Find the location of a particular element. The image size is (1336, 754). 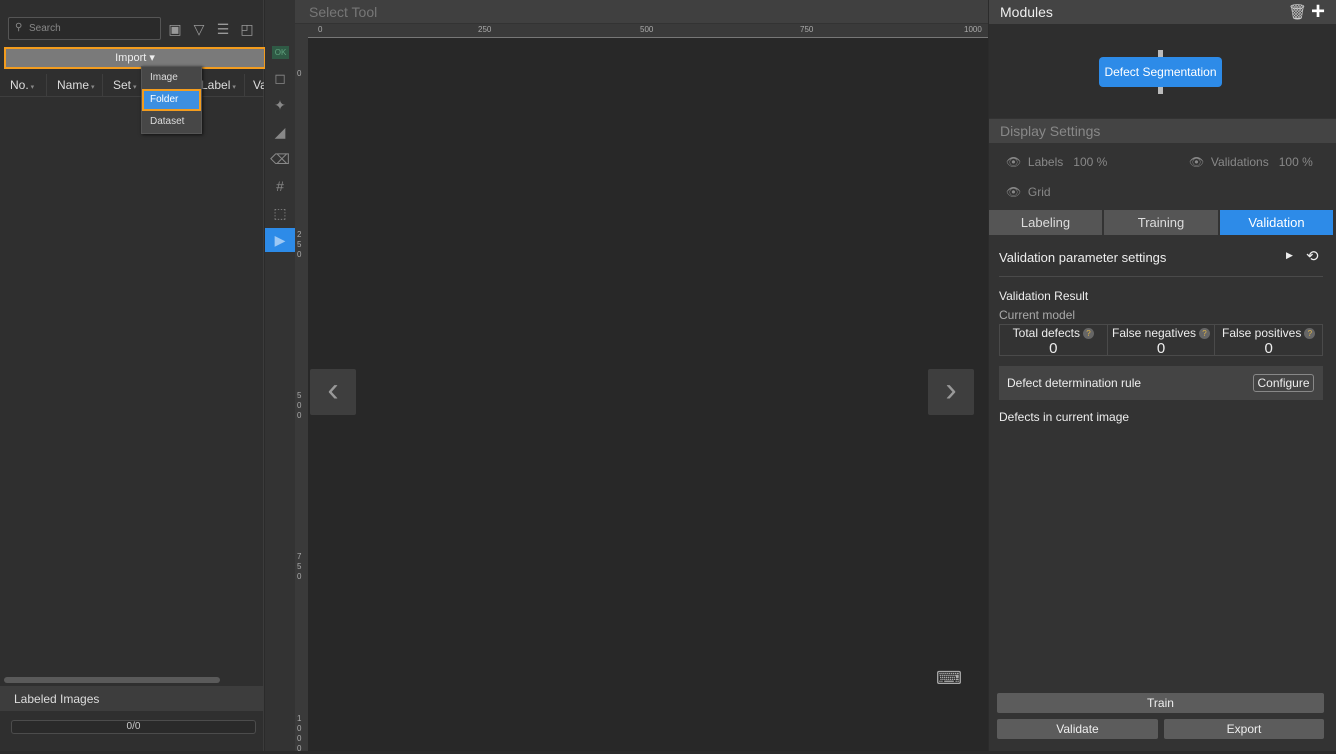

plus-icon: + is located at coordinates (1318, 13).